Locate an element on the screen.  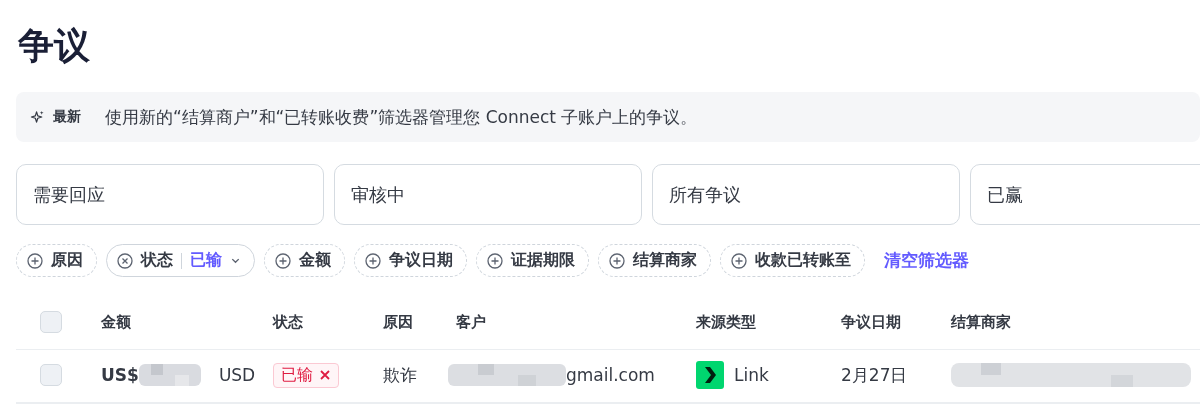
table-cell-text: 欺诈 is located at coordinates (400, 375).